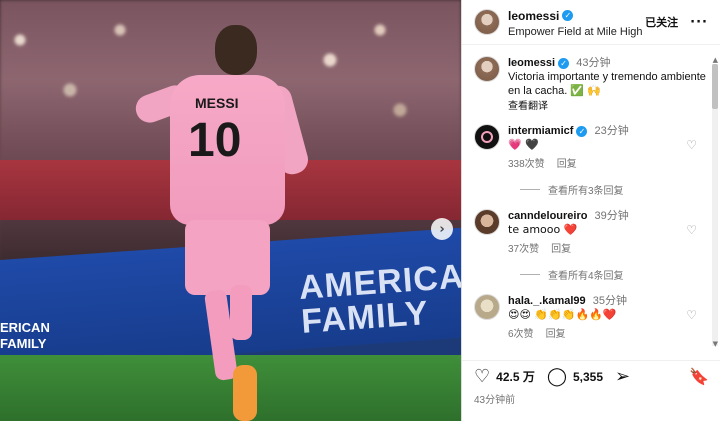 The image size is (720, 421). Describe the element at coordinates (547, 301) in the screenshot. I see `comment-username: hala._.kamal99` at that location.